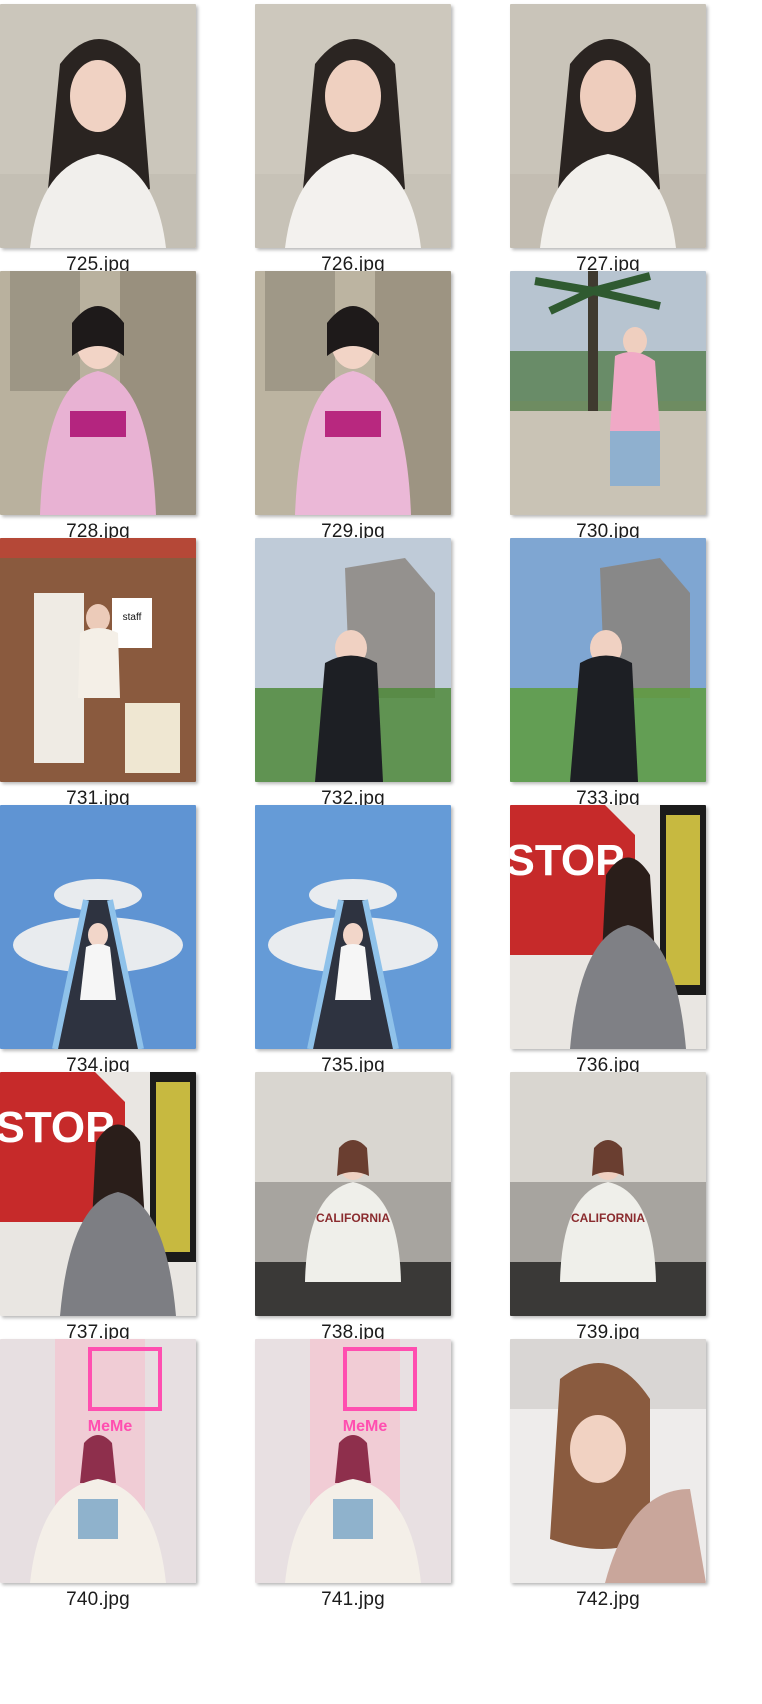  Describe the element at coordinates (98, 1600) in the screenshot. I see `file-name-label: 740.jpg` at that location.